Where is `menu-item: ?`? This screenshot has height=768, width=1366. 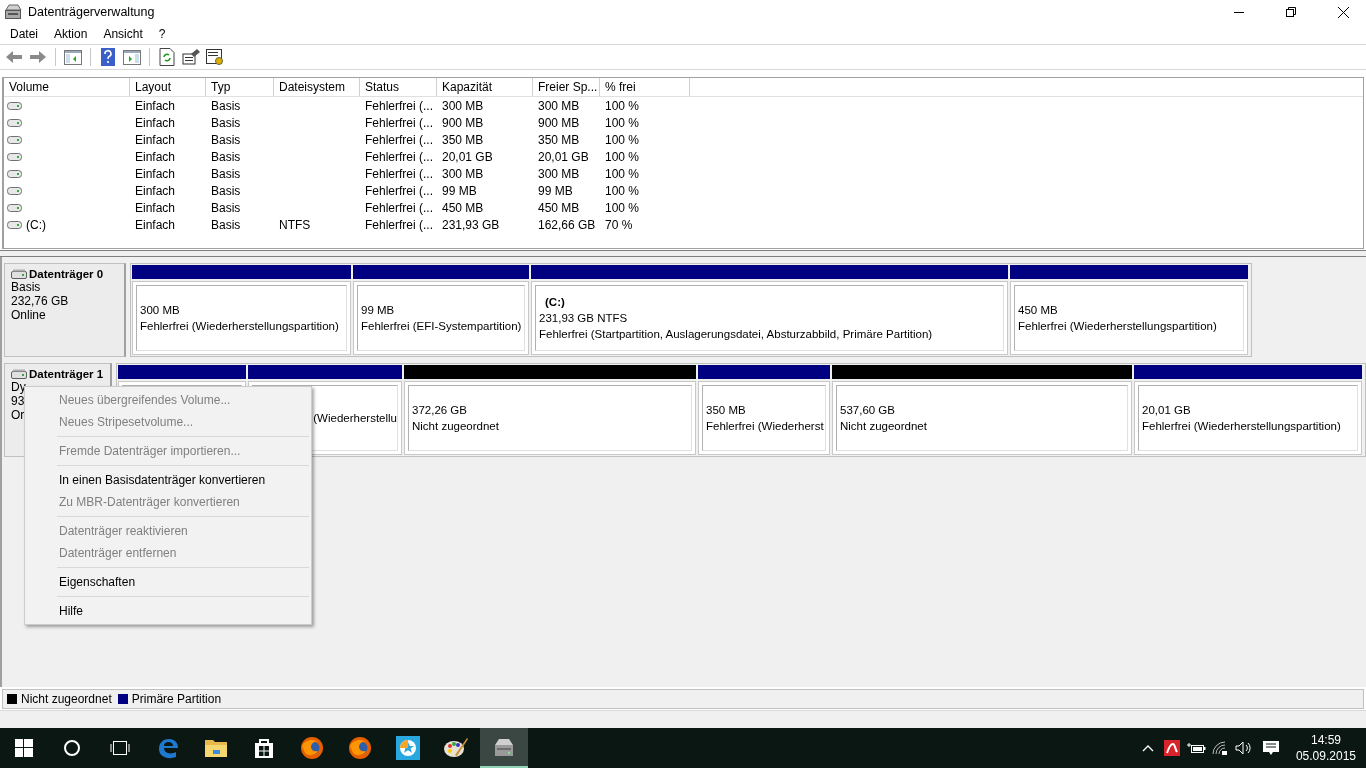
menu-item: ? is located at coordinates (162, 34).